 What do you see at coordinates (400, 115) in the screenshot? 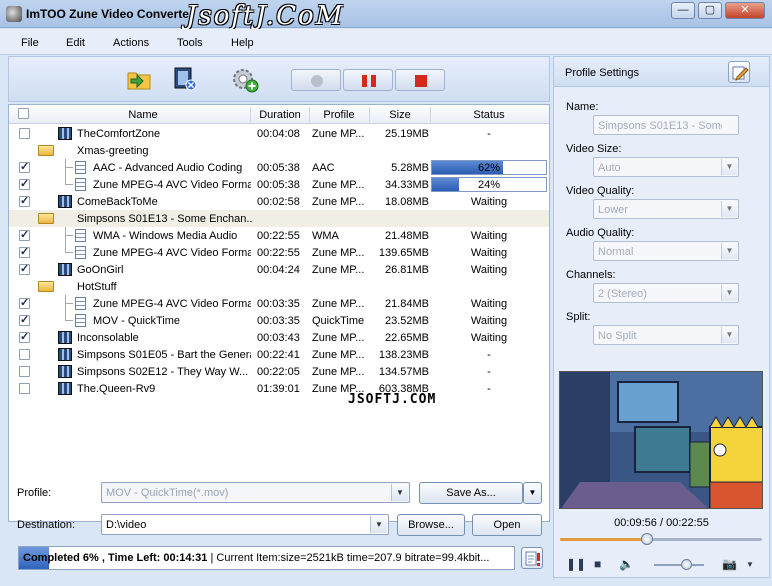
I see `header-size: Size` at bounding box center [400, 115].